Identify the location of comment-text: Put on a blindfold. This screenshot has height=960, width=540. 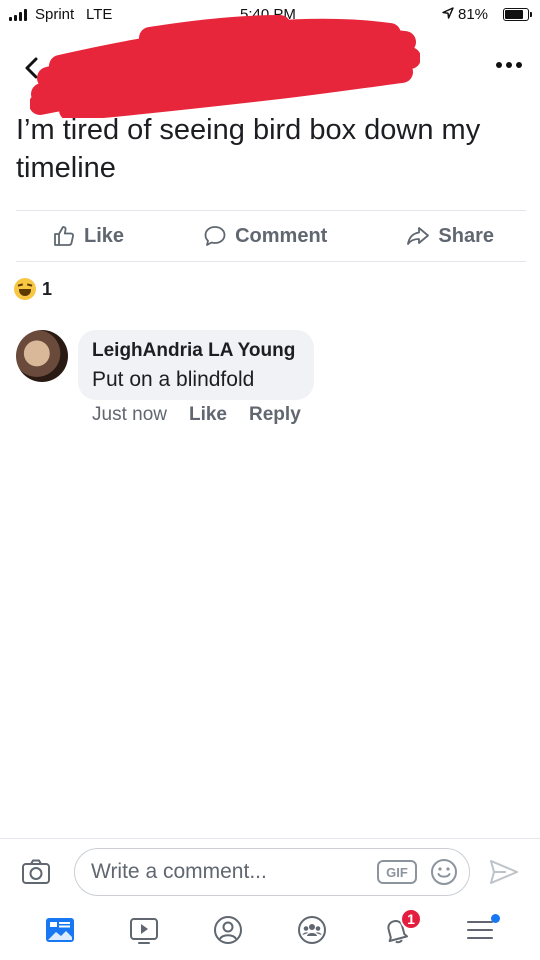
(173, 379).